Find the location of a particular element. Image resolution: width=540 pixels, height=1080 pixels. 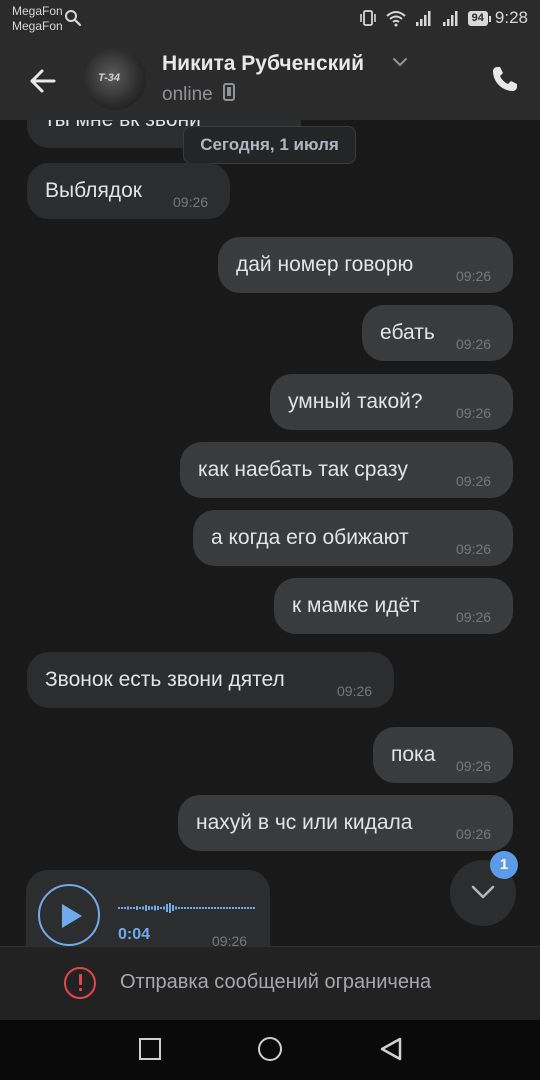

avatar-label: T-34 is located at coordinates (109, 78).